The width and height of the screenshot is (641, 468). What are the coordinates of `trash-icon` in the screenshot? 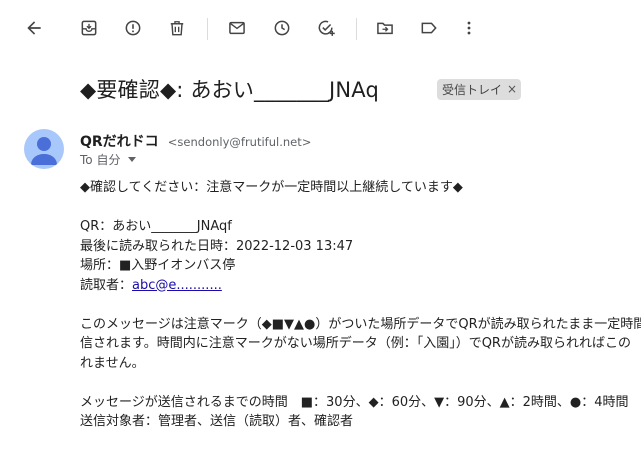 It's located at (177, 28).